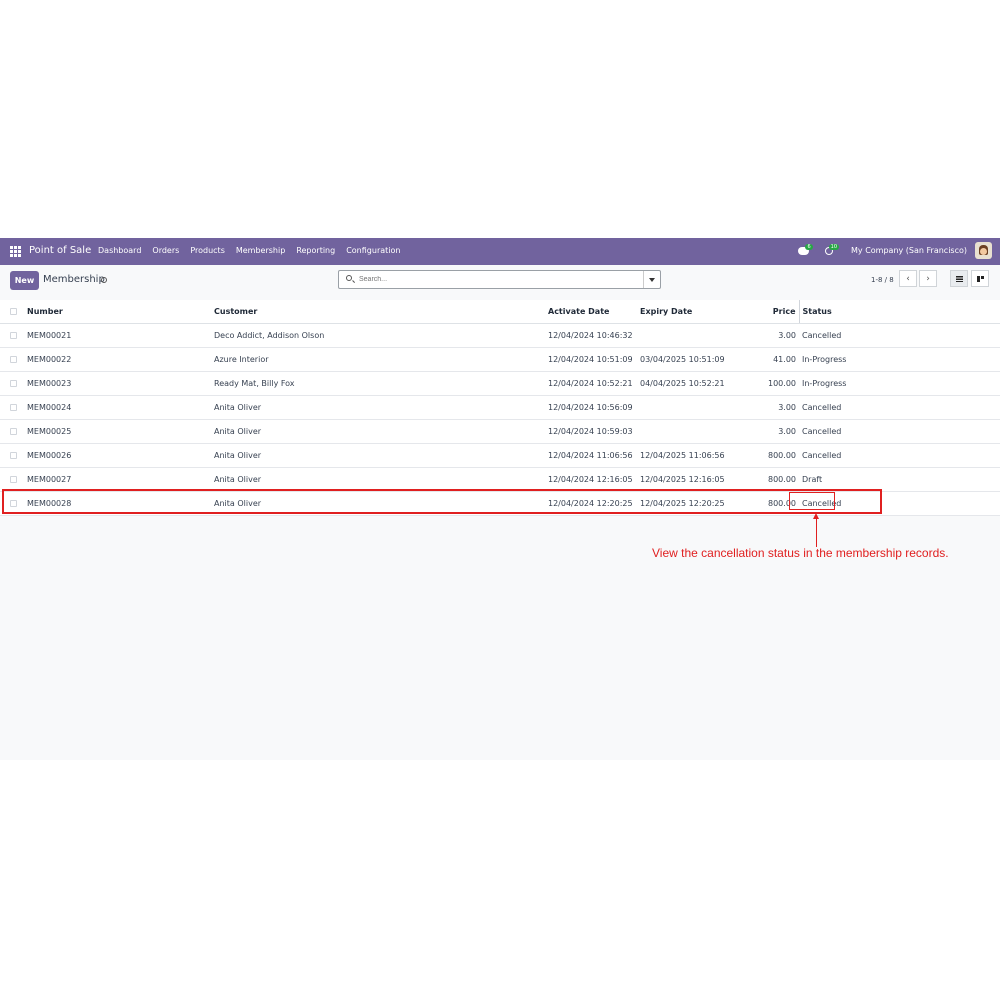 The height and width of the screenshot is (1000, 1000). What do you see at coordinates (695, 312) in the screenshot?
I see `column-header-expiry-date: Expiry Date` at bounding box center [695, 312].